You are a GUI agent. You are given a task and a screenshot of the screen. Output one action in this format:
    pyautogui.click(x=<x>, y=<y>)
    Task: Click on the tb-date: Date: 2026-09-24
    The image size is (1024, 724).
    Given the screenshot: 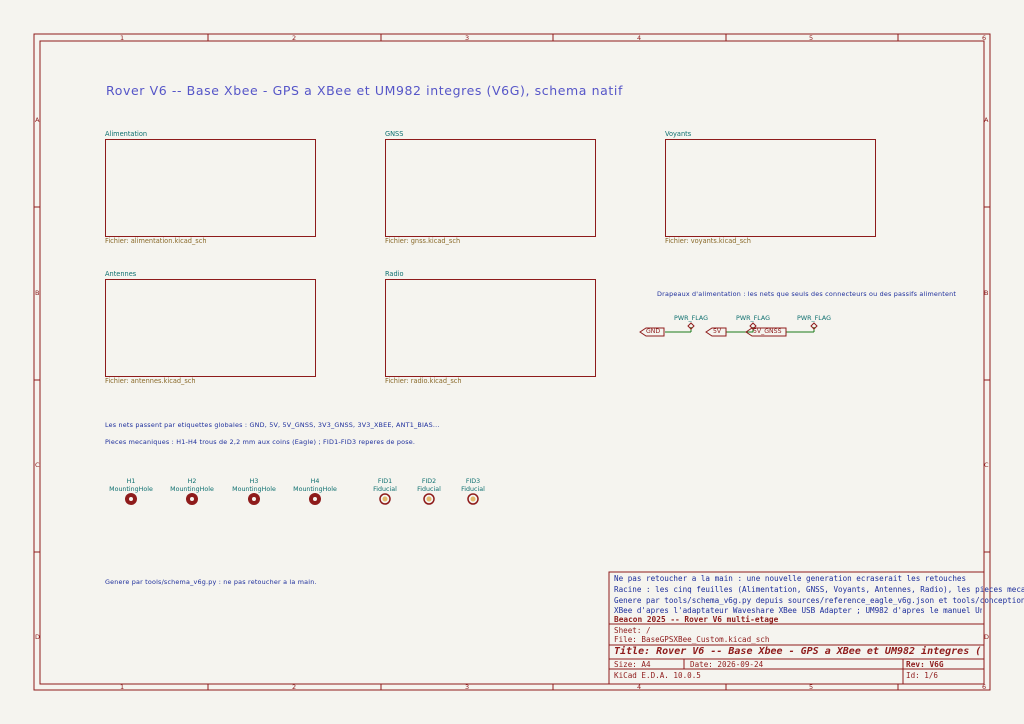 What is the action you would take?
    pyautogui.click(x=727, y=664)
    